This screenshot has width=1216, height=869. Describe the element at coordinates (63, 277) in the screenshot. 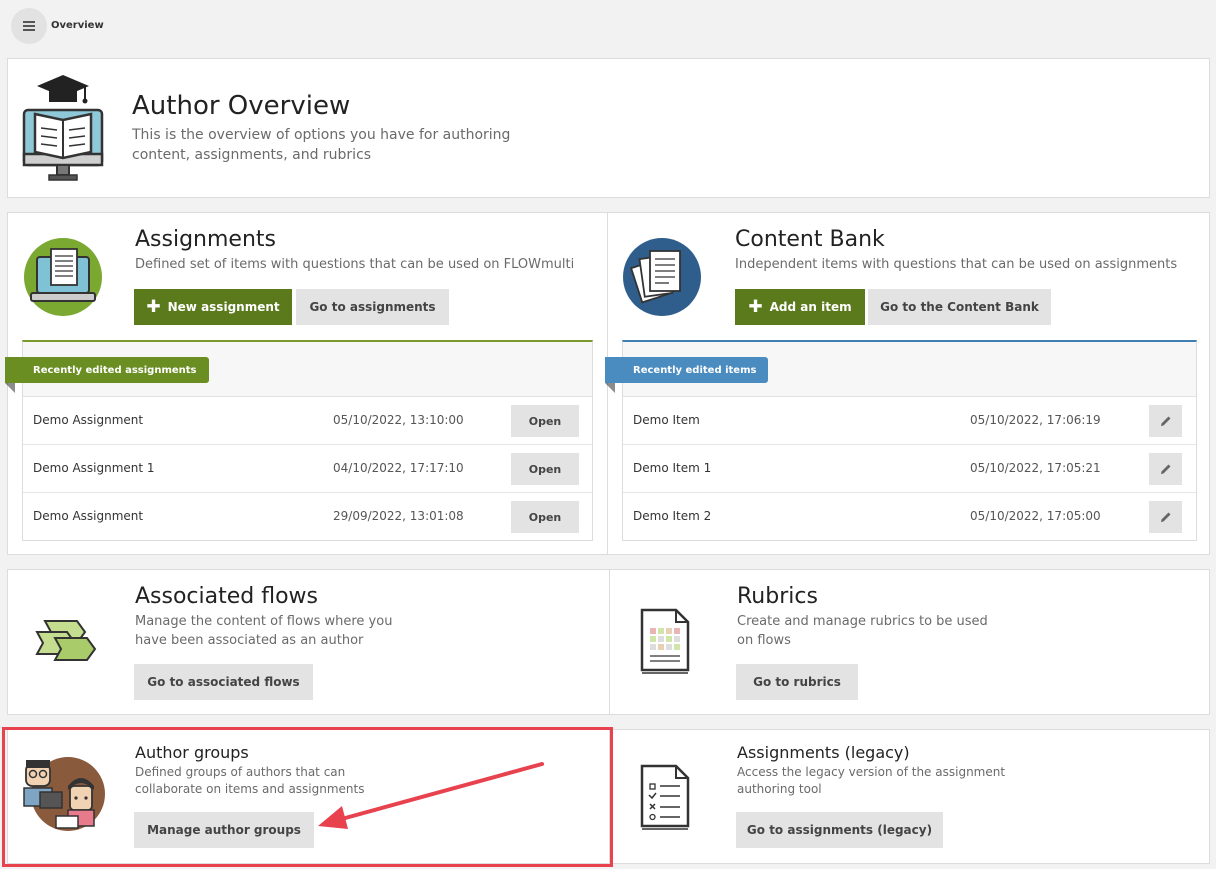

I see `laptop-document-icon` at that location.